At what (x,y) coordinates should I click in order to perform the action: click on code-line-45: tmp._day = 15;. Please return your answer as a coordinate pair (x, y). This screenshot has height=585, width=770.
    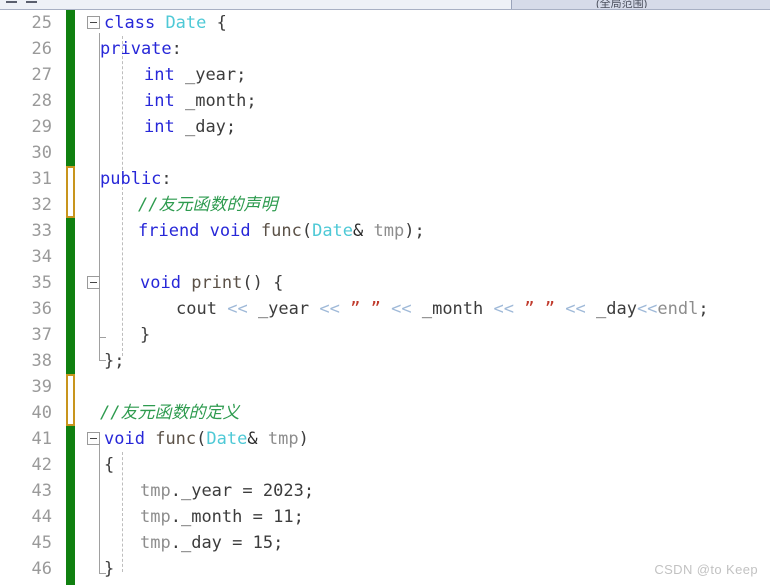
    Looking at the image, I should click on (211, 543).